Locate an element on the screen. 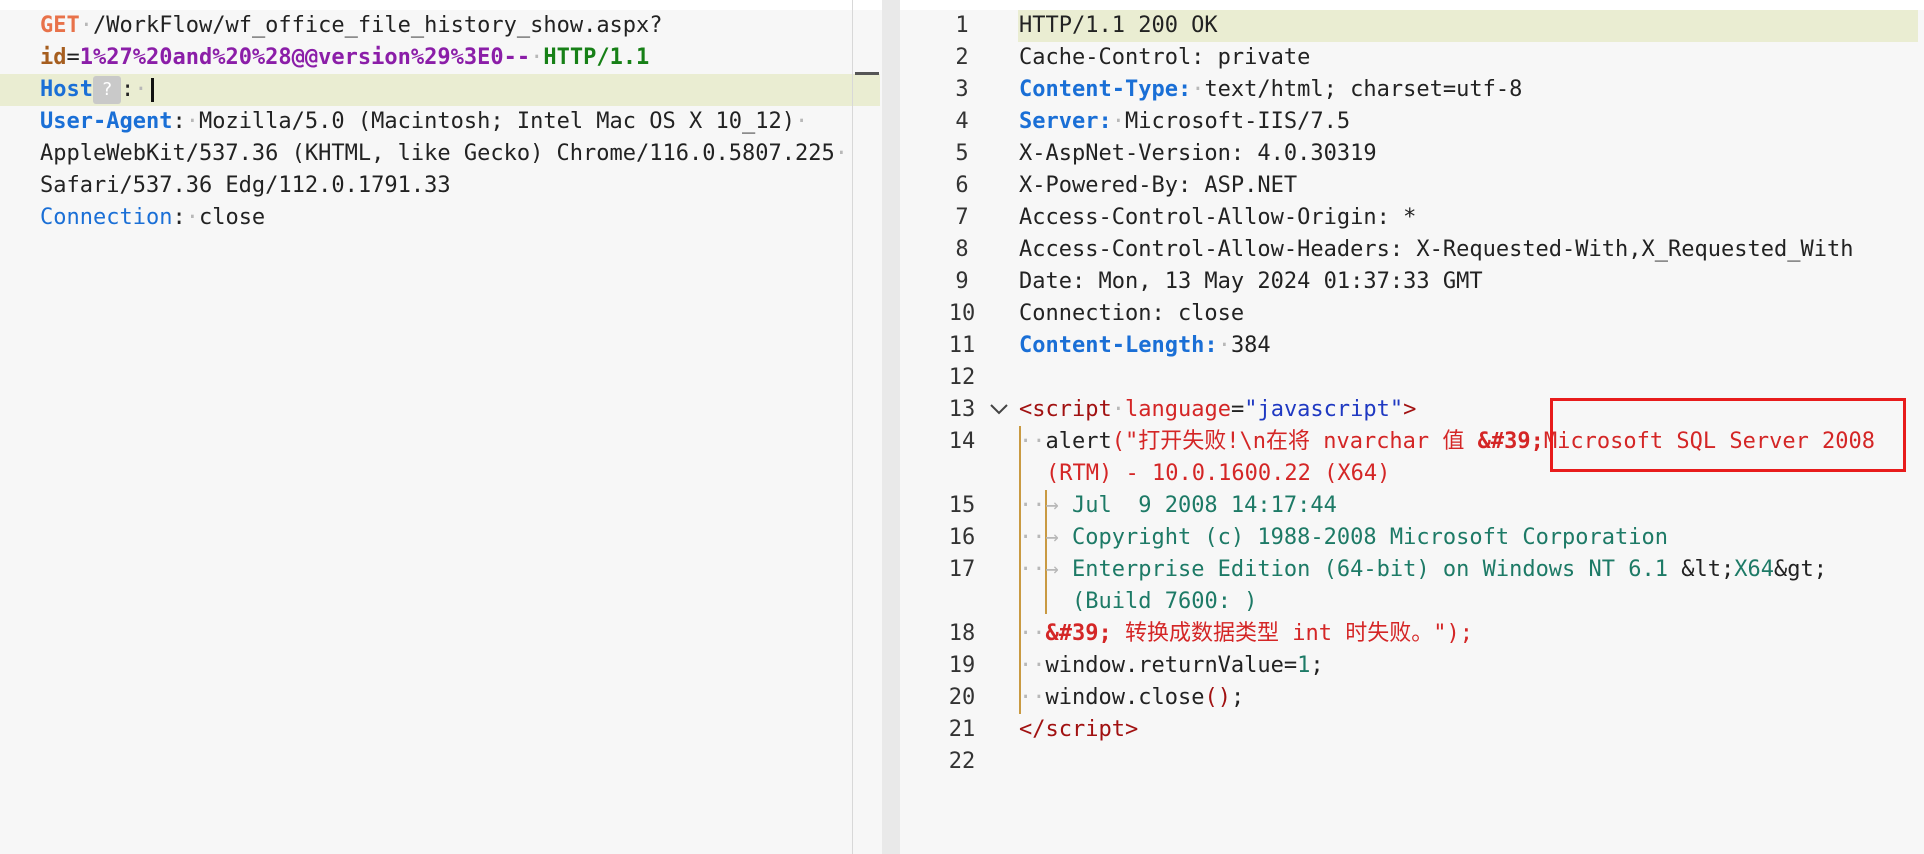 Image resolution: width=1924 pixels, height=854 pixels. request-top-border is located at coordinates (441, 5).